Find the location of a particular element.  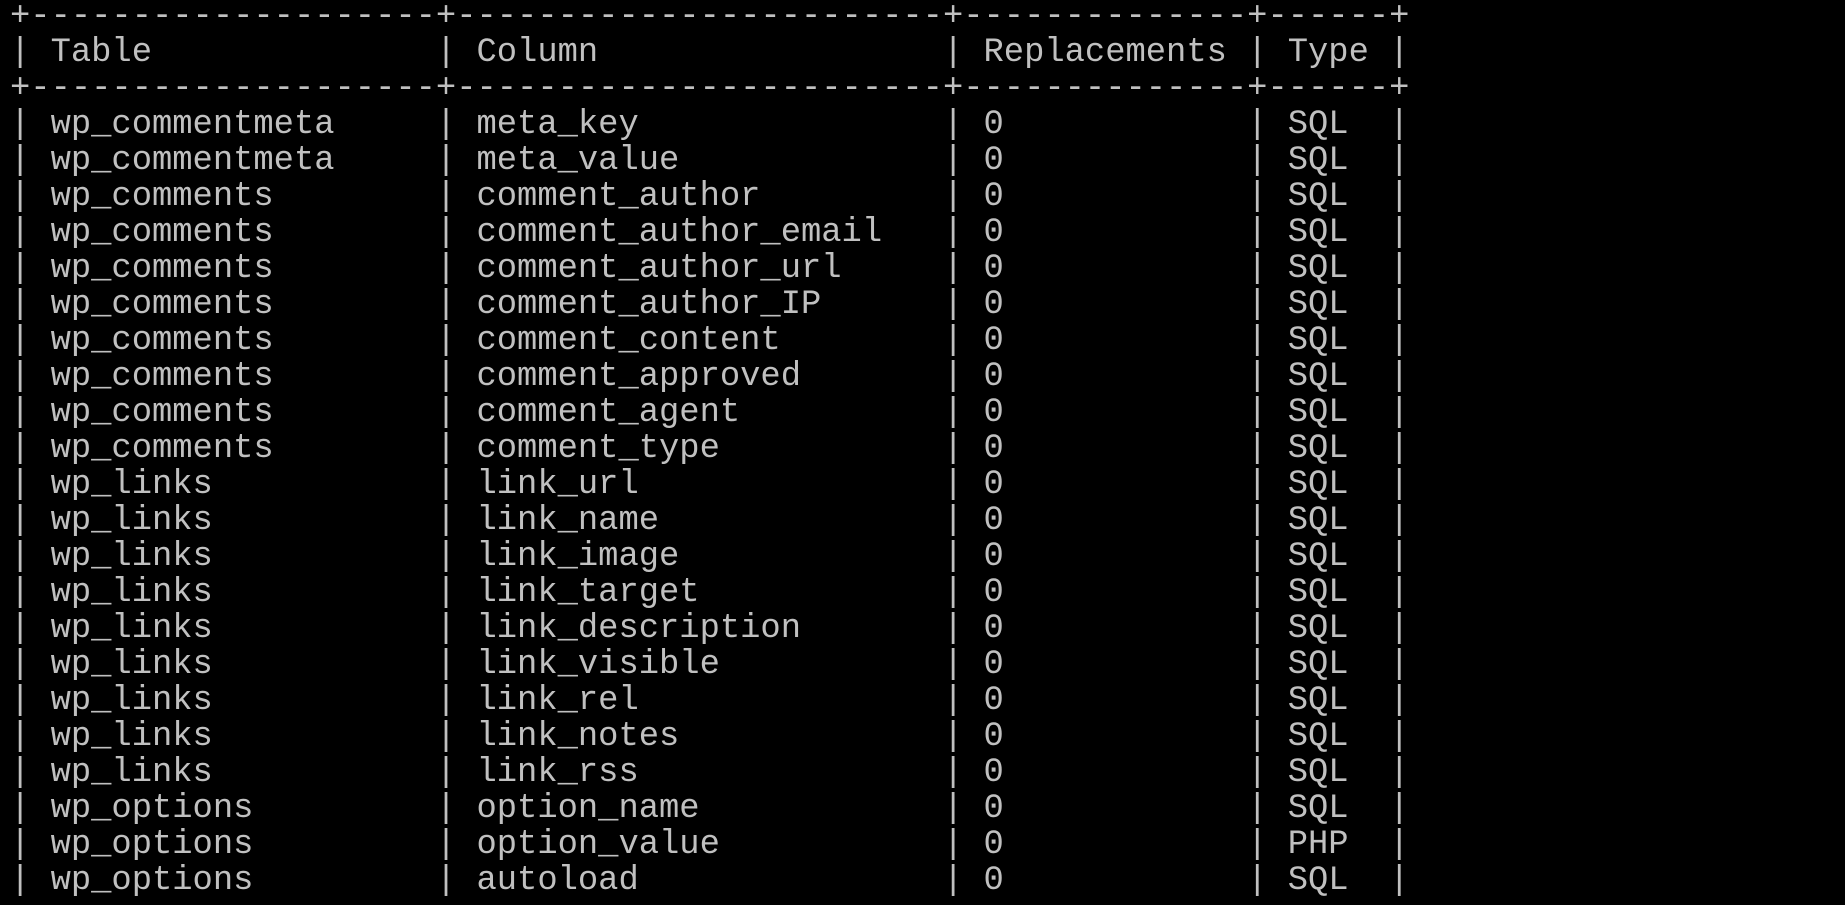

table-header-row: | Table | Column | Replacements | Type | is located at coordinates (710, 53).